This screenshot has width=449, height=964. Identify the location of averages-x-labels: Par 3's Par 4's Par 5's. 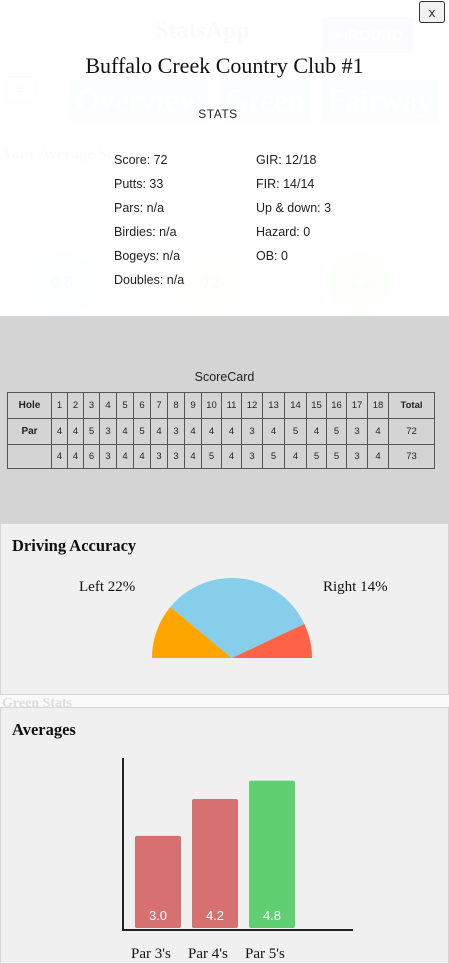
(225, 955).